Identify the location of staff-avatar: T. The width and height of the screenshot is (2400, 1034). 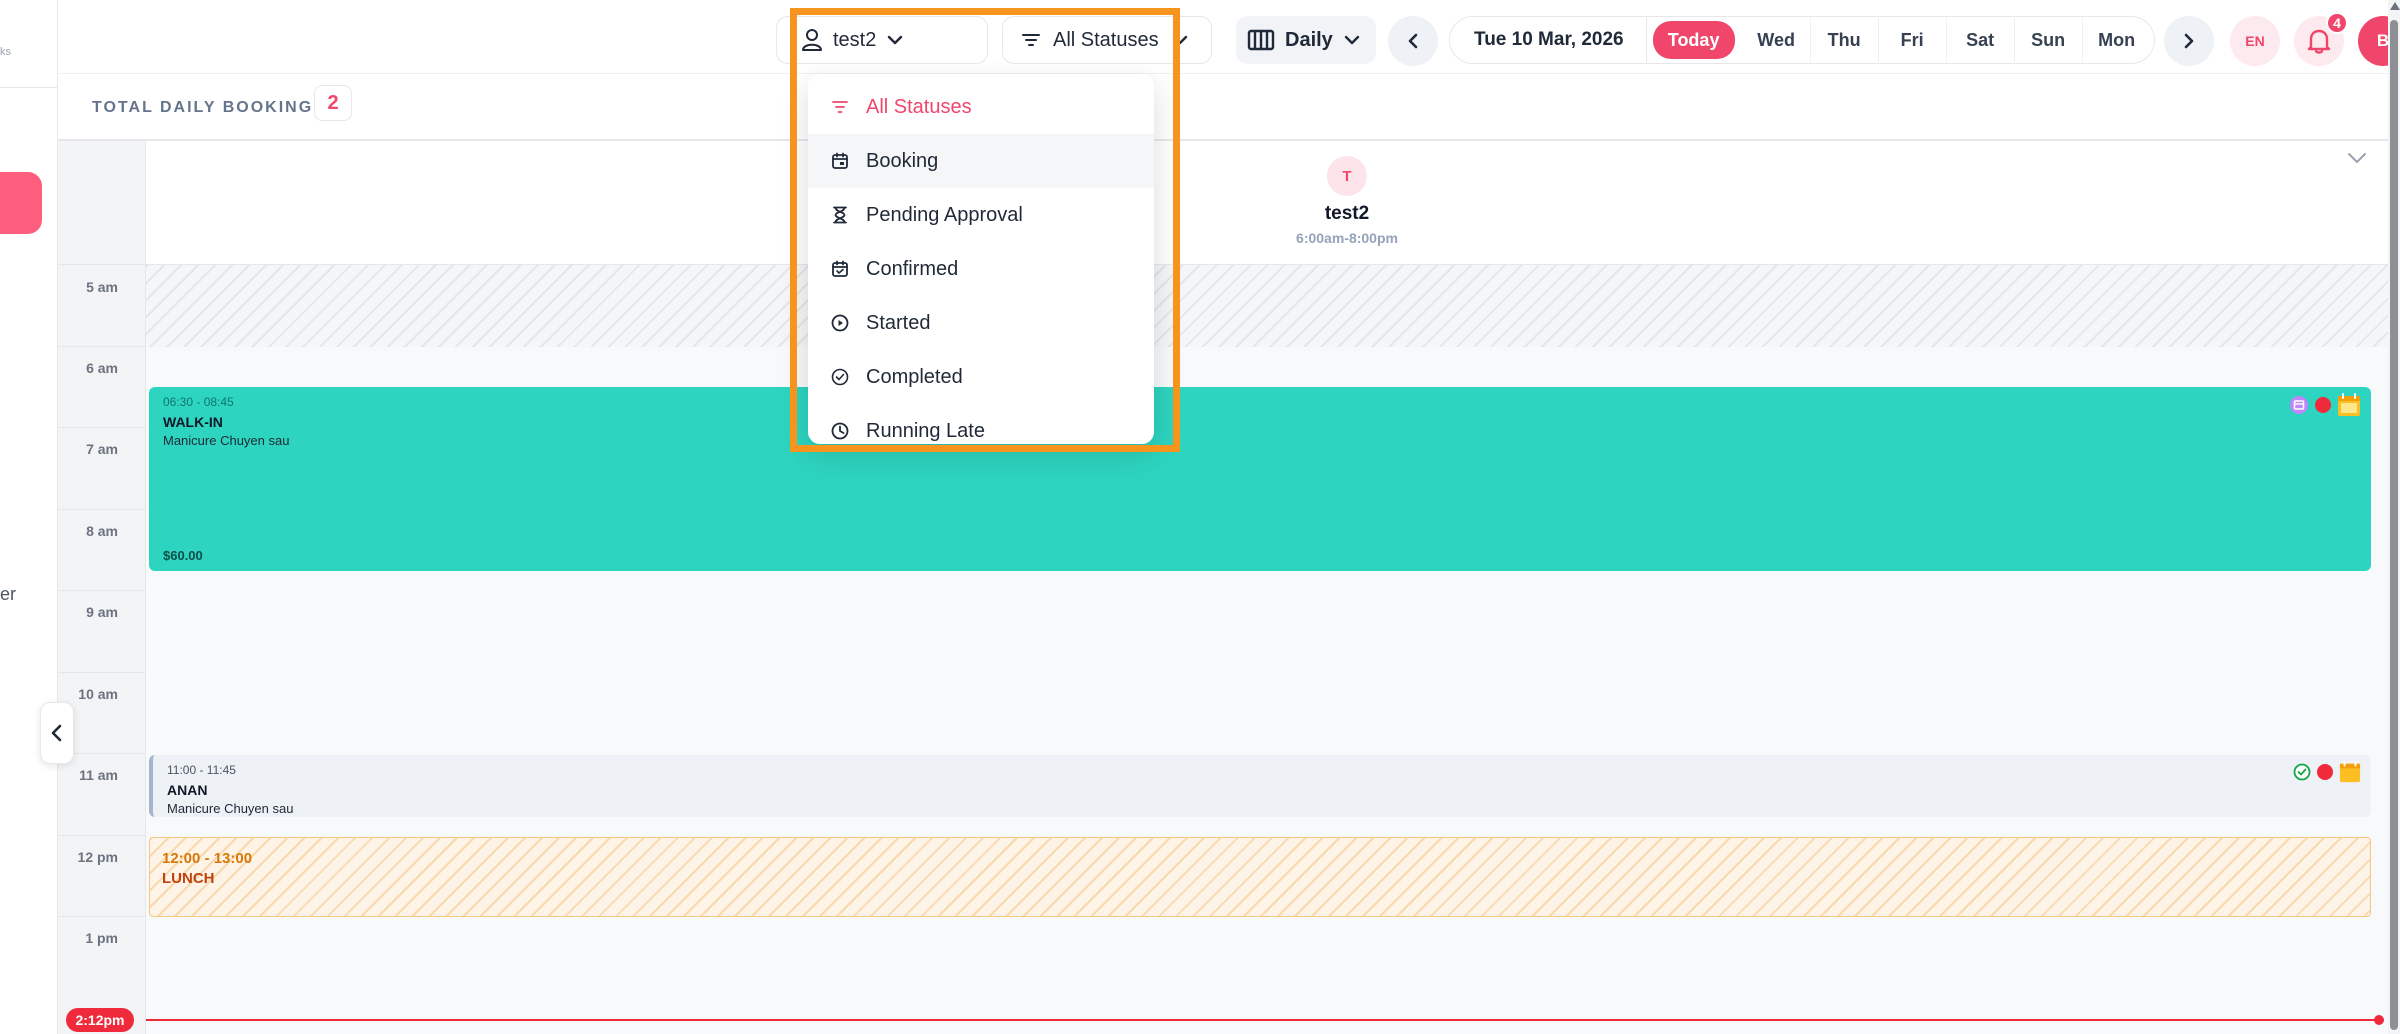
(1347, 176).